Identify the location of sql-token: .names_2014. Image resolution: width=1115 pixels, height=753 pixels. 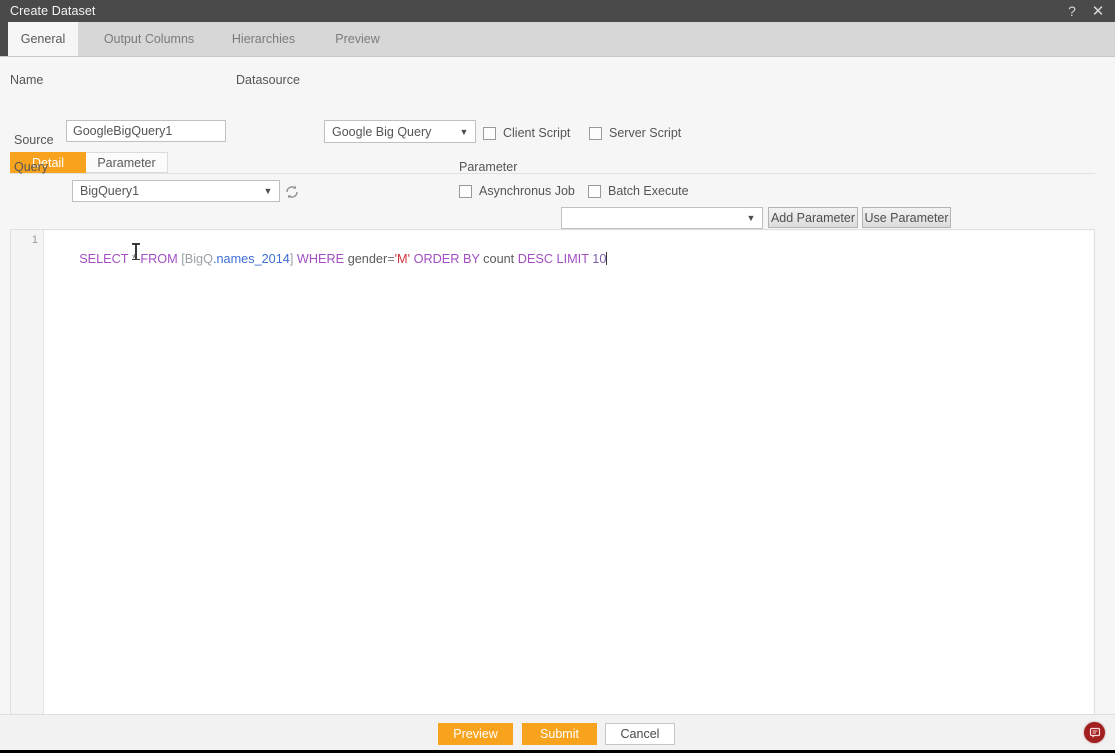
(251, 259).